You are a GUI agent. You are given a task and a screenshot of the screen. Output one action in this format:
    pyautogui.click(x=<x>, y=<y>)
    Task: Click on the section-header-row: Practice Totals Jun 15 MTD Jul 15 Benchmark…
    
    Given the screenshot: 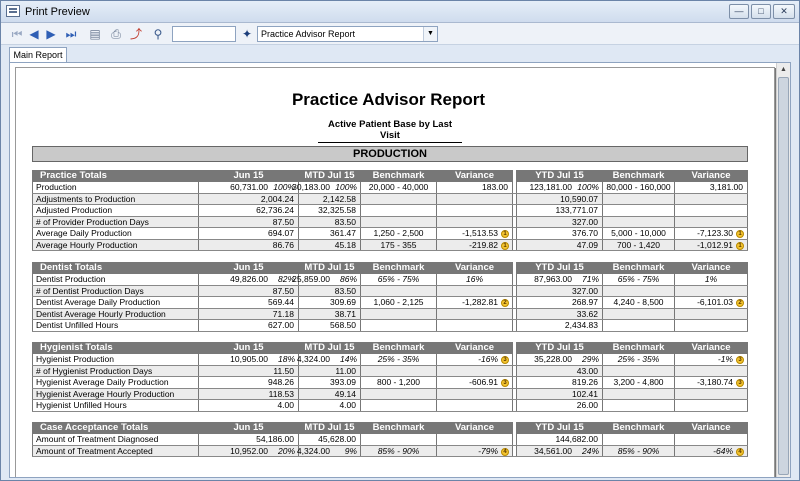 What is the action you would take?
    pyautogui.click(x=390, y=176)
    